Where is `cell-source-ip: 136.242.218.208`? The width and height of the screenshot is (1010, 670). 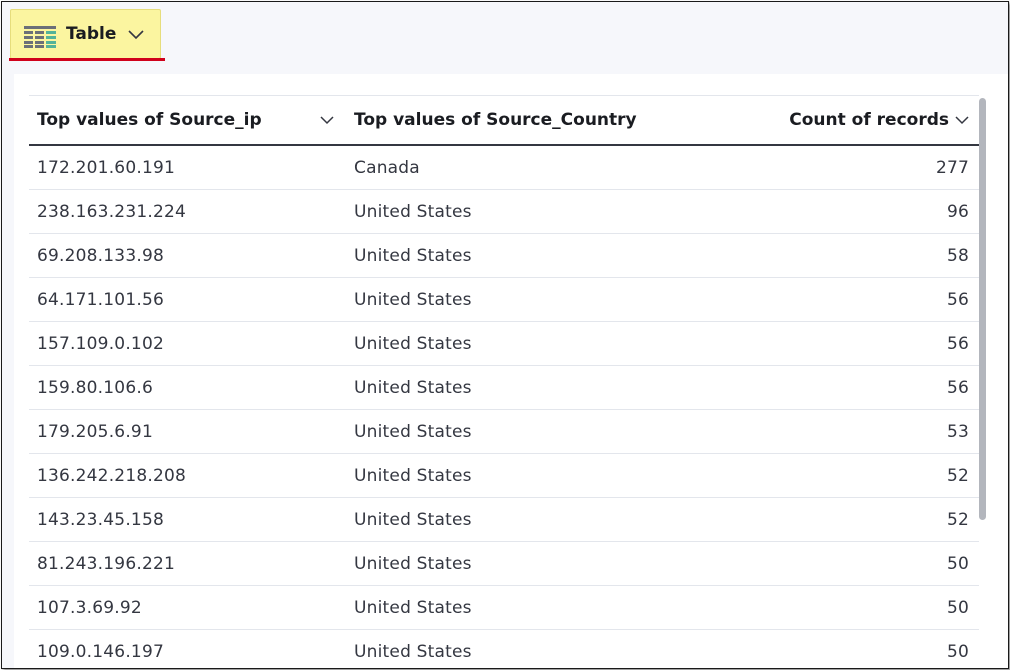
cell-source-ip: 136.242.218.208 is located at coordinates (187, 475).